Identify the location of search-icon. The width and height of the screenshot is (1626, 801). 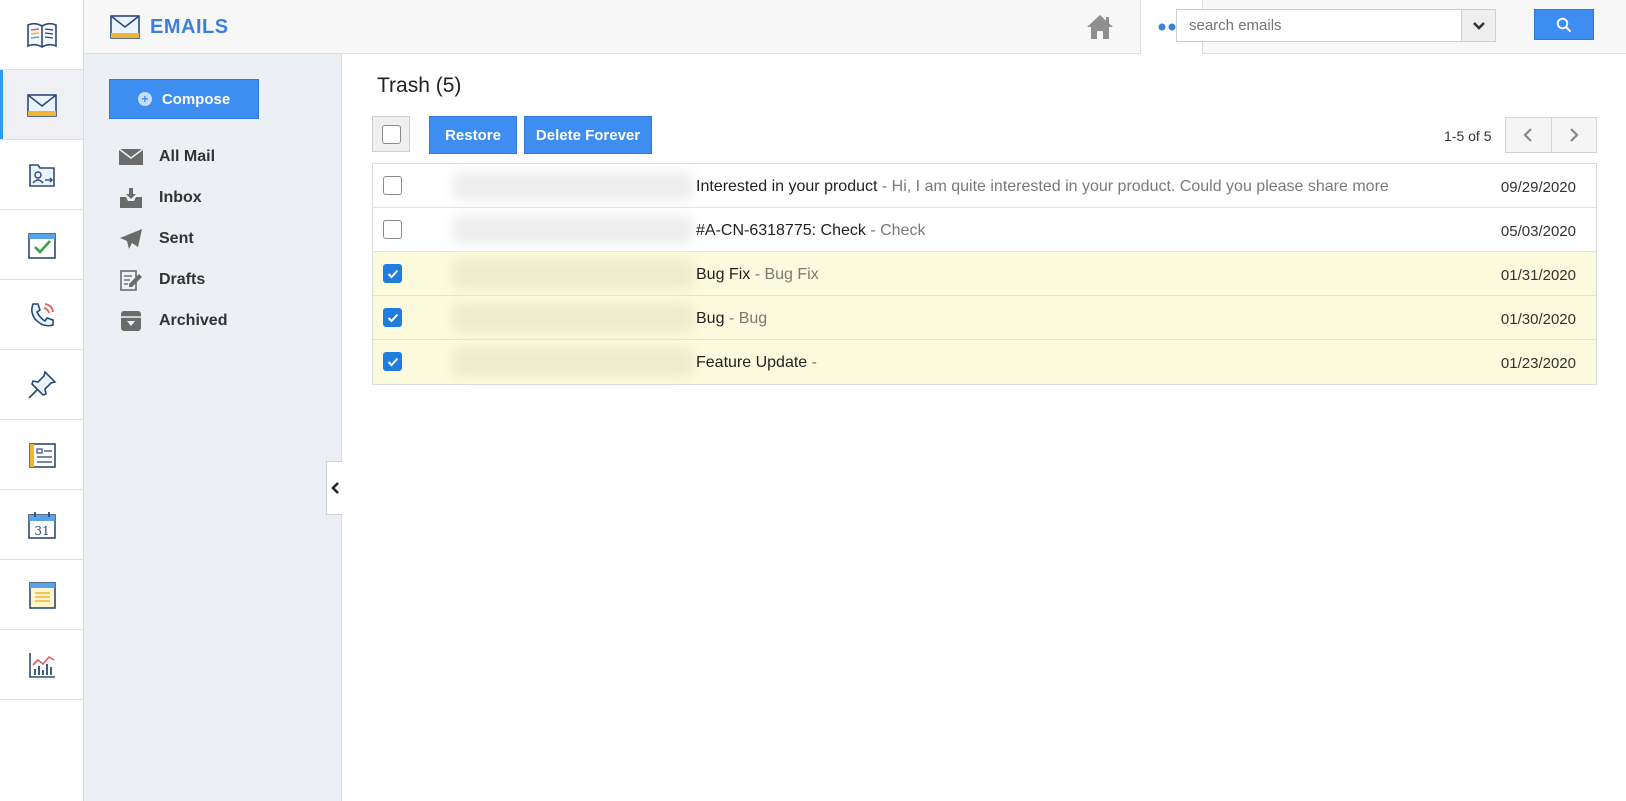
(1564, 24).